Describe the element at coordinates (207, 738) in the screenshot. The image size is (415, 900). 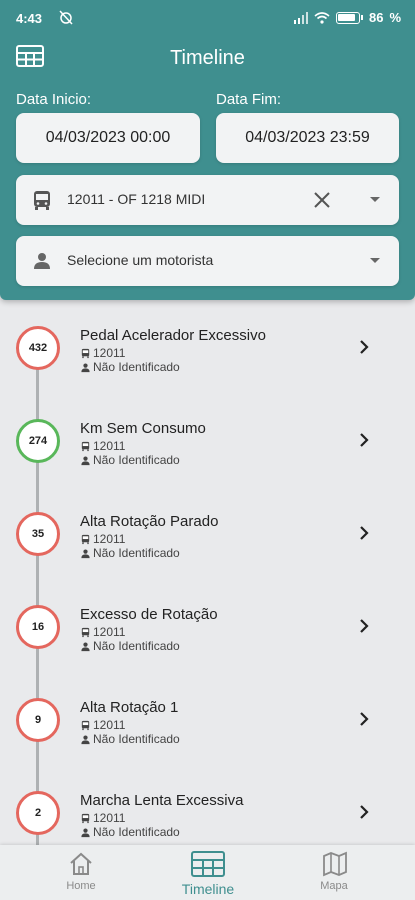
I see `timeline-item: 9 Alta Rotação 1 12011 Não Identificado` at that location.